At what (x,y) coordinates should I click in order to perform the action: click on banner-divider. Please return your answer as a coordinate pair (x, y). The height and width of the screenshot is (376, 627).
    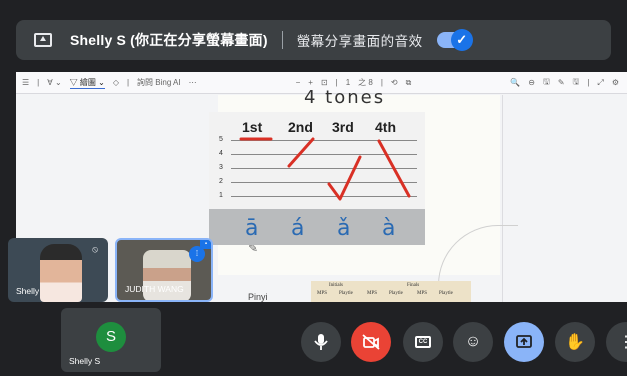
    Looking at the image, I should click on (282, 40).